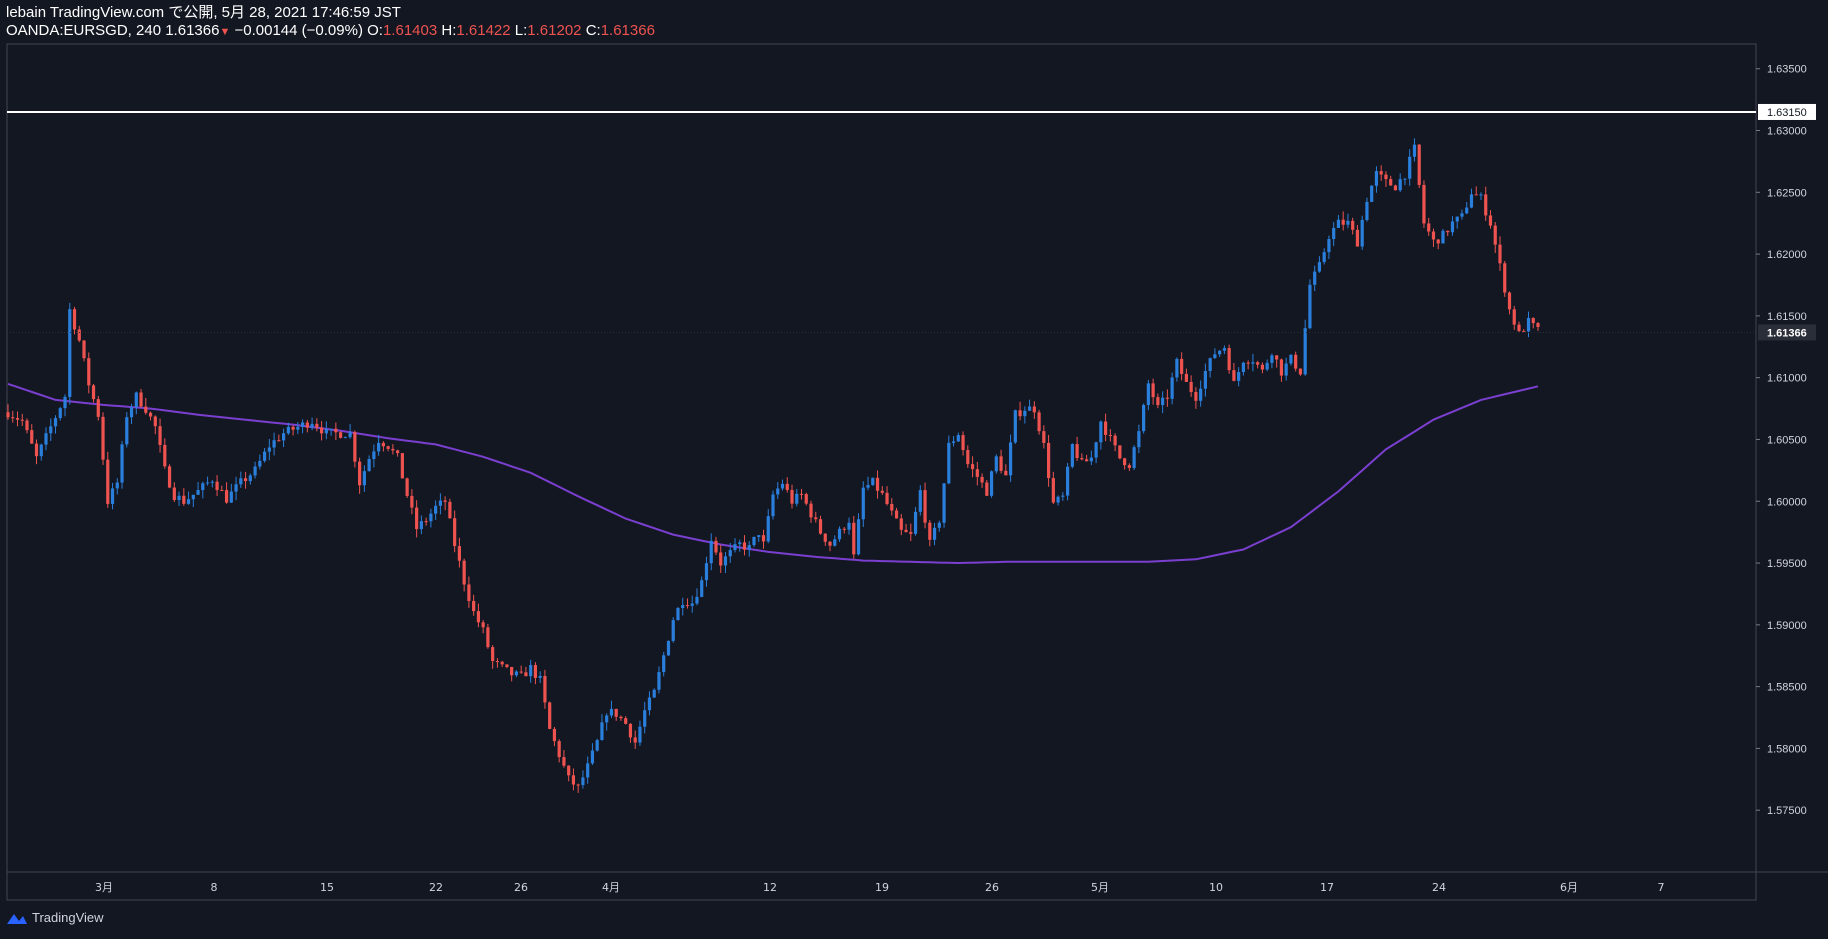 The image size is (1828, 939). Describe the element at coordinates (1787, 564) in the screenshot. I see `price-tick-label: 1.59500` at that location.